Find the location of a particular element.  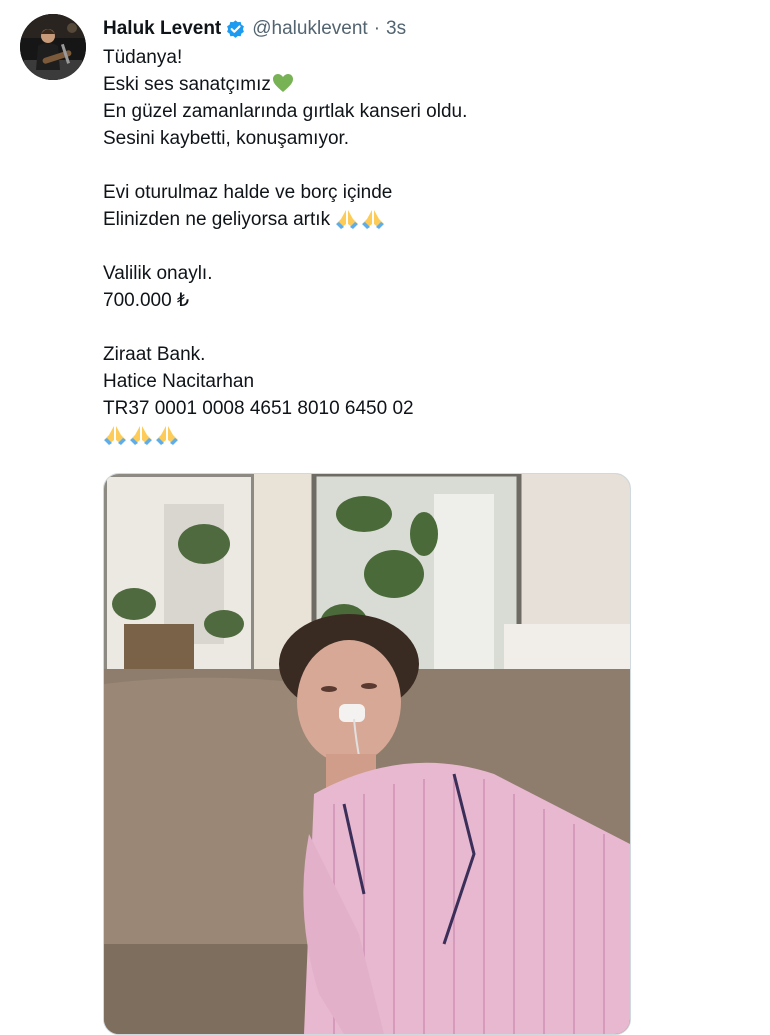

emoji-line is located at coordinates (413, 435).